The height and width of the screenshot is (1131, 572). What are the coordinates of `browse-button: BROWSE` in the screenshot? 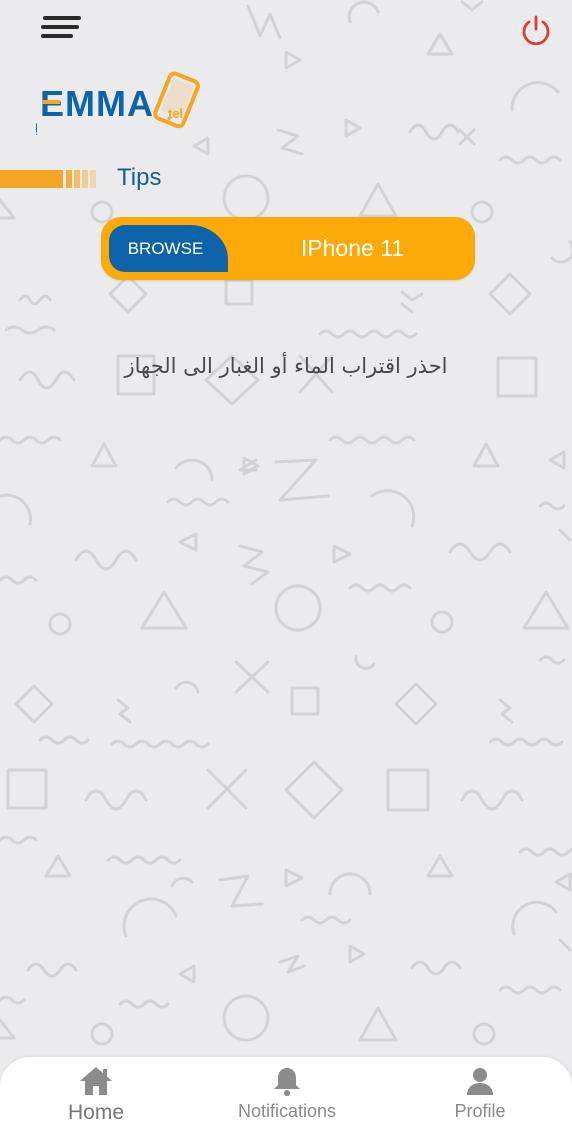 It's located at (168, 248).